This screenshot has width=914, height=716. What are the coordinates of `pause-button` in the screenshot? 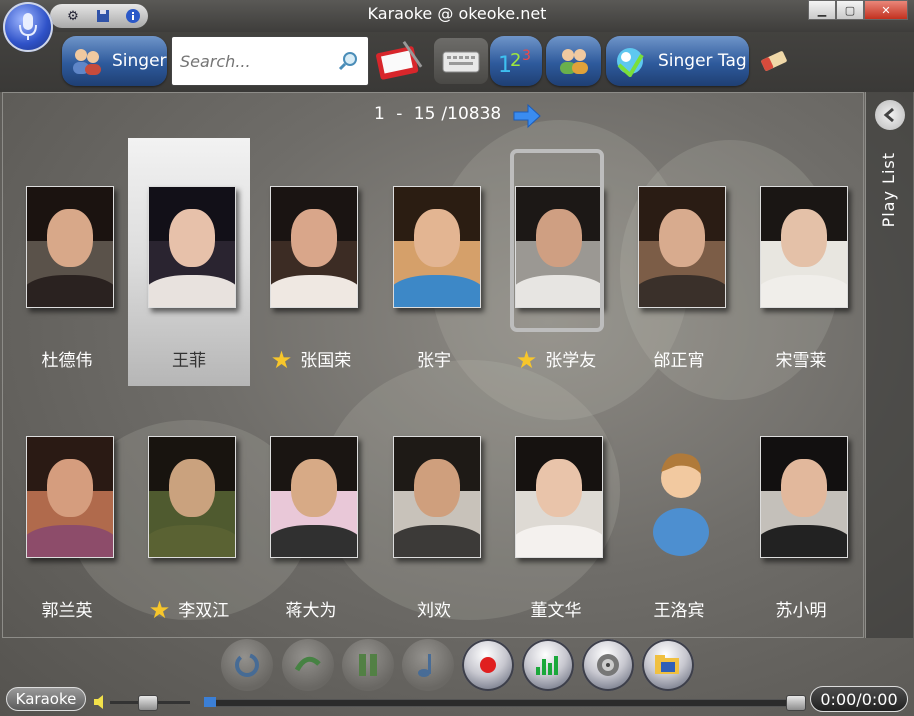 It's located at (368, 665).